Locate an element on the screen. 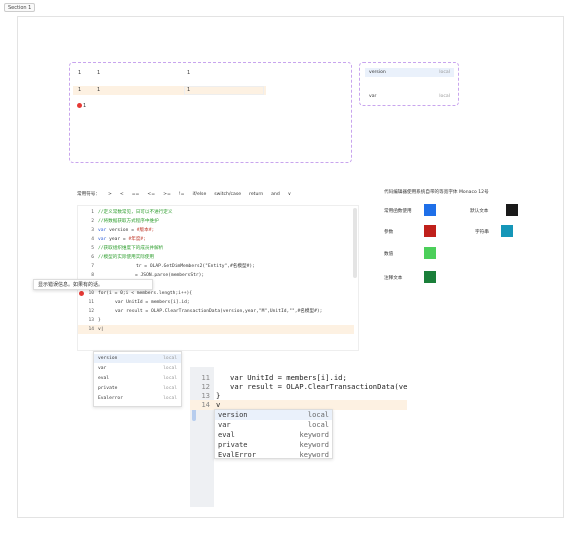 The width and height of the screenshot is (580, 538). code-line-panel: 1 1 1 1 1 1 1 is located at coordinates (210, 112).